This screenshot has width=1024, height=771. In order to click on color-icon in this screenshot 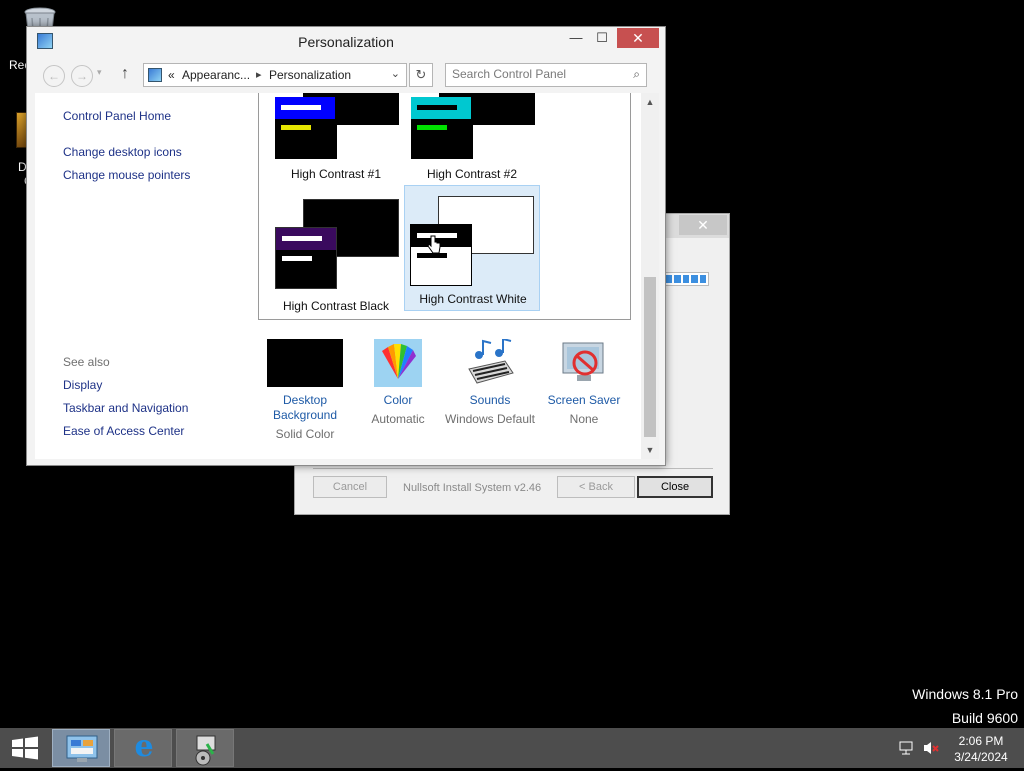, I will do `click(398, 363)`.